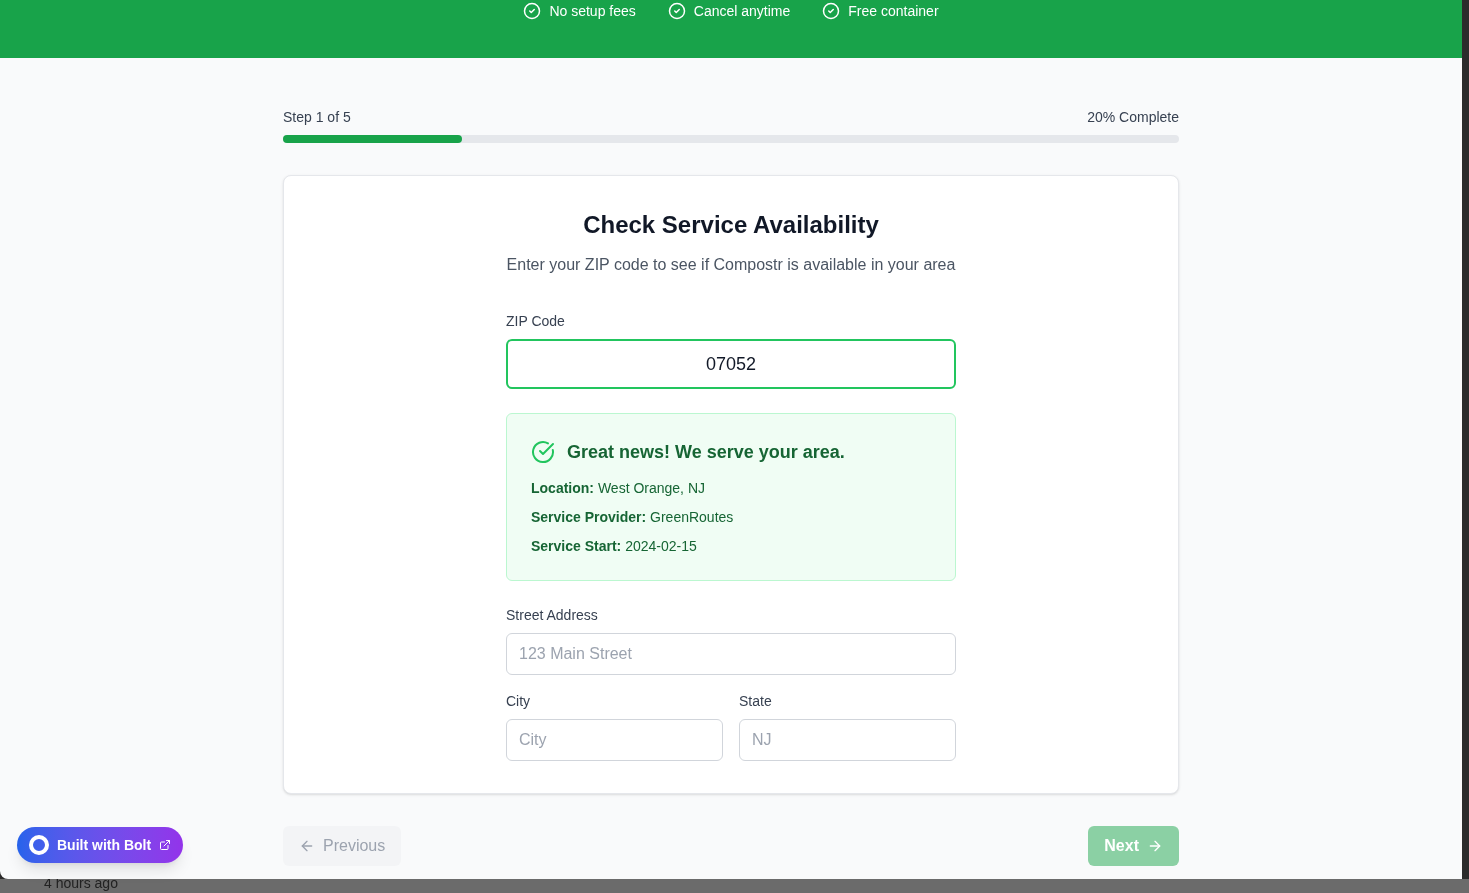 Image resolution: width=1469 pixels, height=893 pixels. Describe the element at coordinates (536, 321) in the screenshot. I see `field-label: ZIP Code` at that location.